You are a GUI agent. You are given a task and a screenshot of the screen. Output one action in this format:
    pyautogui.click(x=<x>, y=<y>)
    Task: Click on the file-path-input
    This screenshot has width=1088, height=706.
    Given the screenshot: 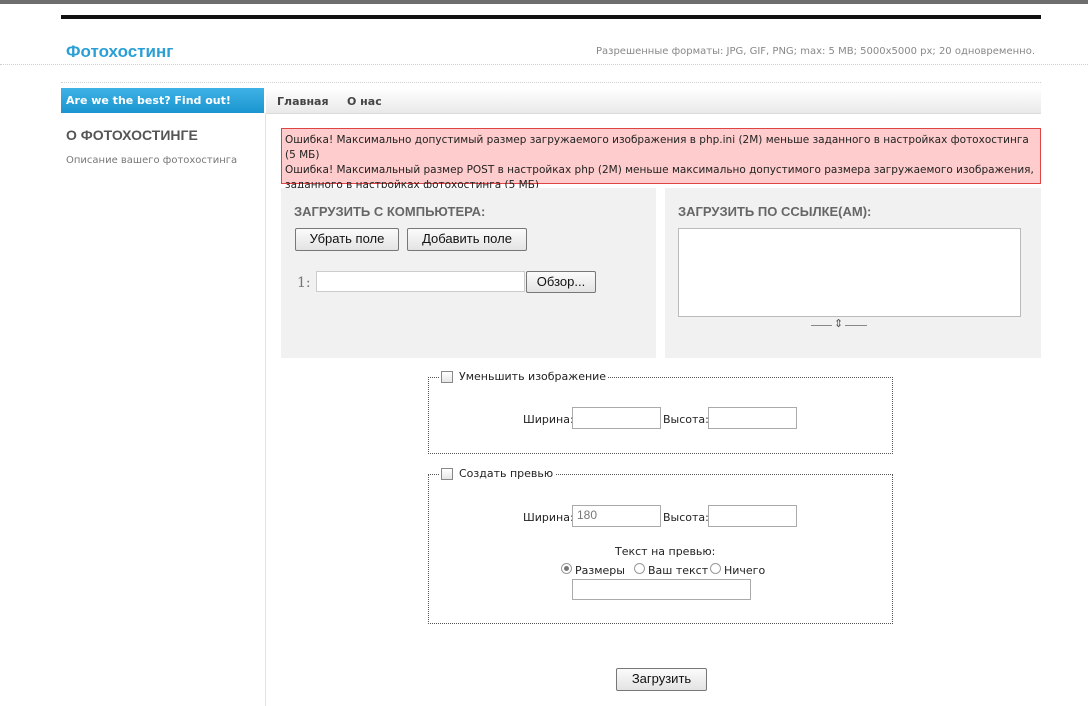 What is the action you would take?
    pyautogui.click(x=420, y=281)
    